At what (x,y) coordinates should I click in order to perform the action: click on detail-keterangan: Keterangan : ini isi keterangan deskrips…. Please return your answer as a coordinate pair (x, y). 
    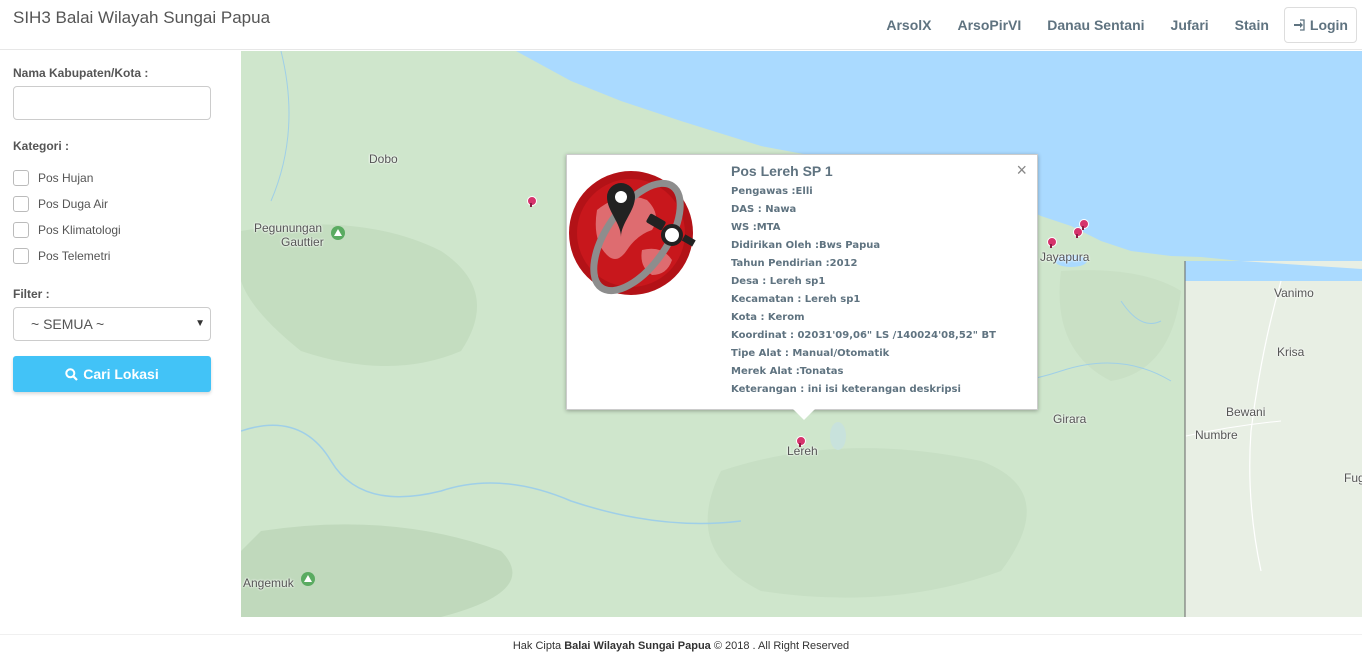
    Looking at the image, I should click on (846, 389).